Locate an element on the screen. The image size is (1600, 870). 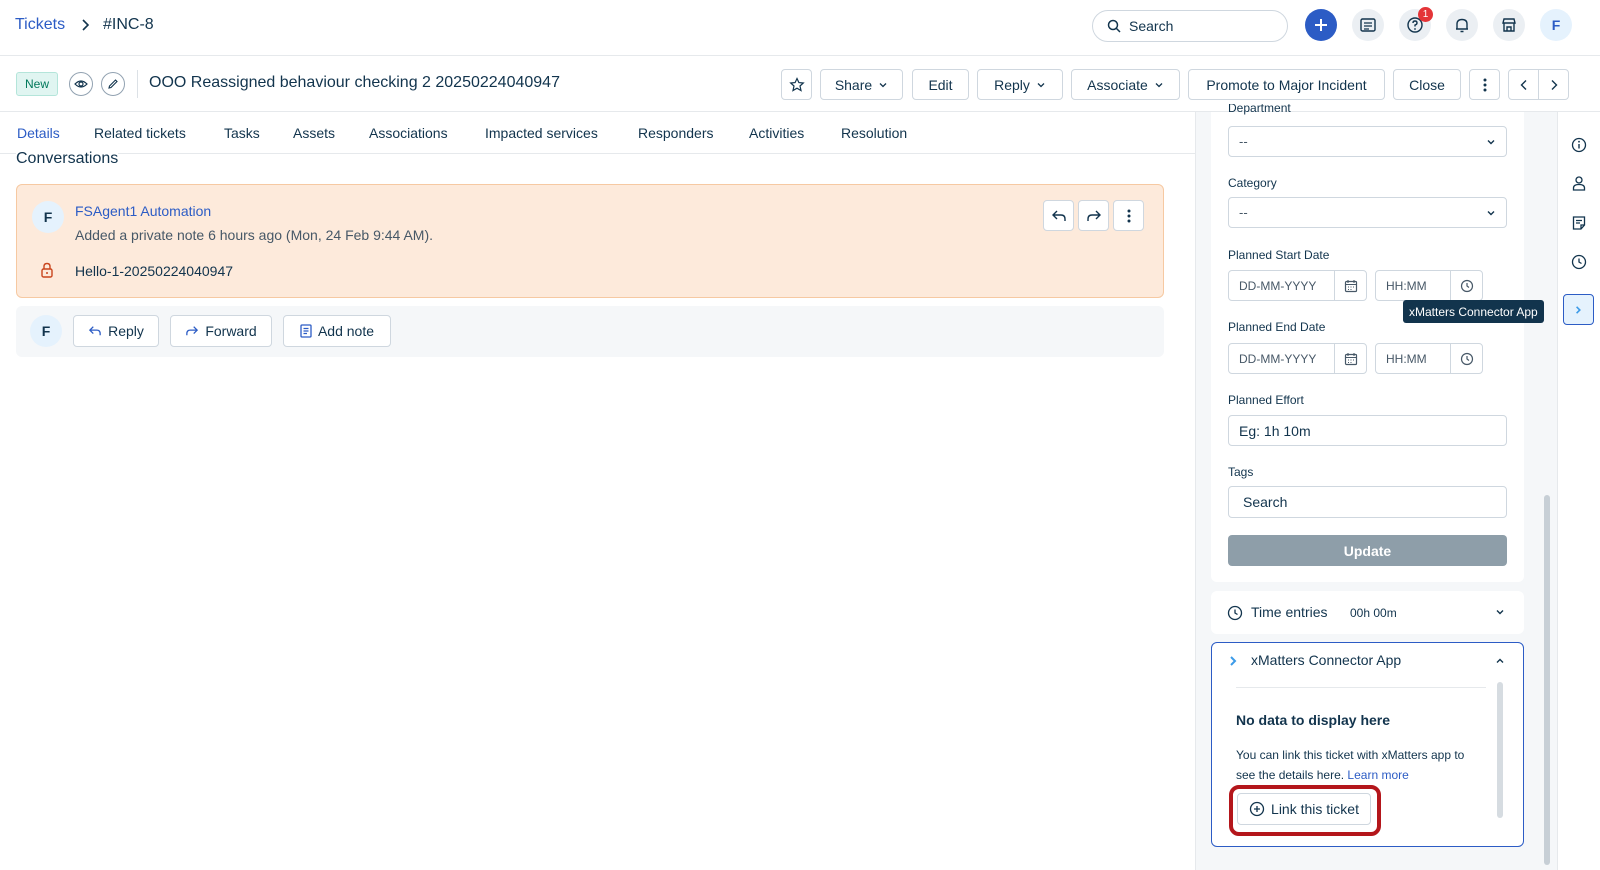
close-ticket-button: Close is located at coordinates (1427, 84).